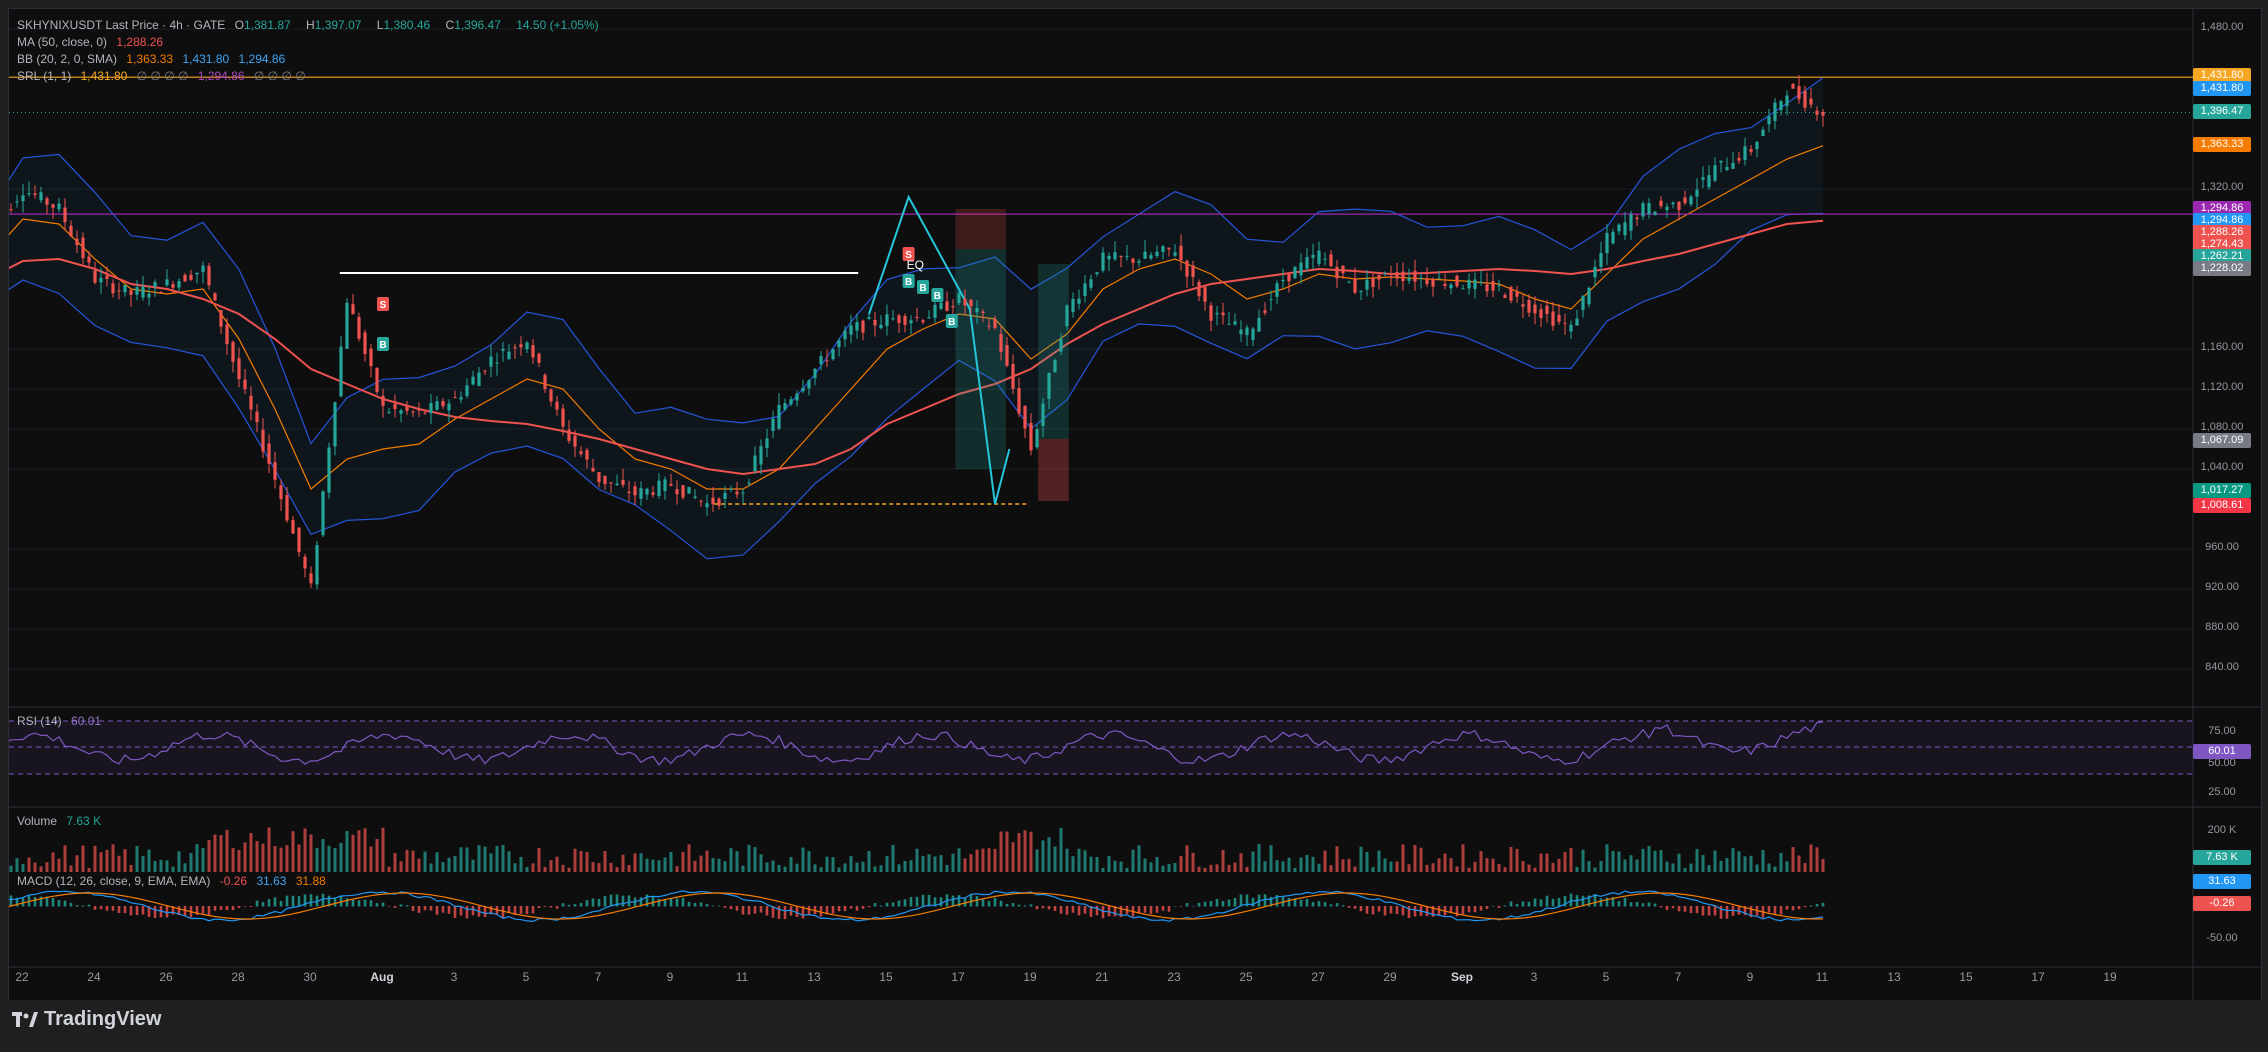 This screenshot has width=2268, height=1052. I want to click on time-tick: 26, so click(166, 977).